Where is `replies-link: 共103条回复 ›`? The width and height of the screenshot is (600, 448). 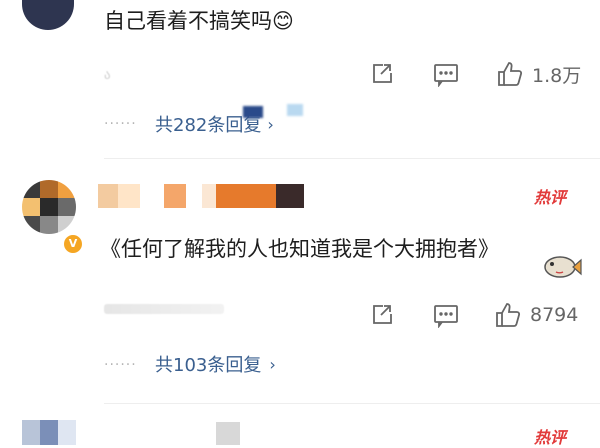 replies-link: 共103条回复 › is located at coordinates (215, 364).